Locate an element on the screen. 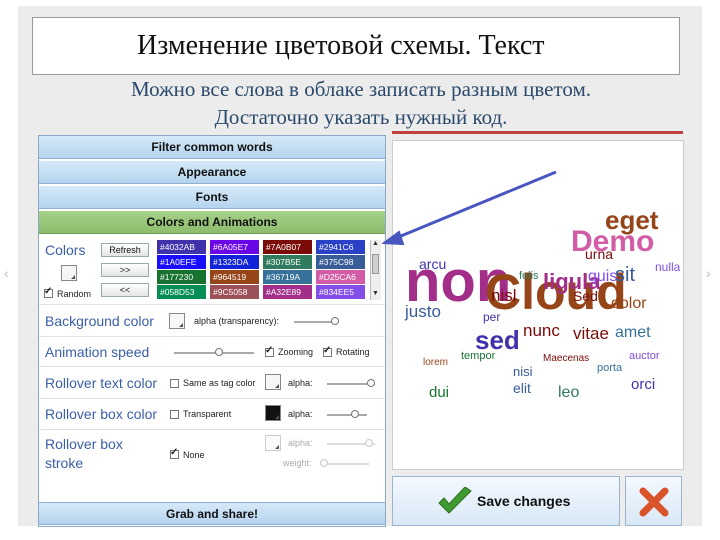 The image size is (720, 540). cloud-word: eget is located at coordinates (632, 220).